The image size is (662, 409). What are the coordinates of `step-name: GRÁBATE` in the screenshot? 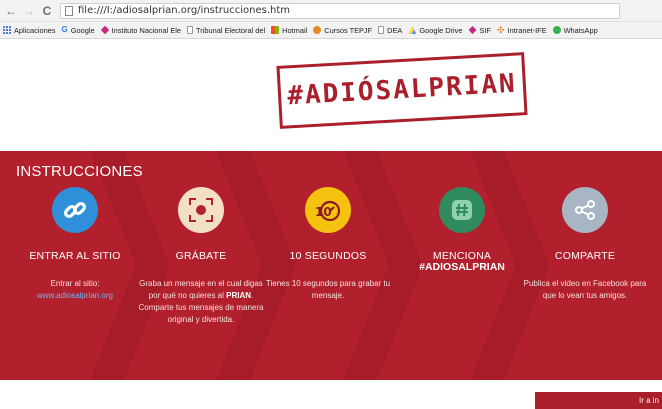 It's located at (201, 256).